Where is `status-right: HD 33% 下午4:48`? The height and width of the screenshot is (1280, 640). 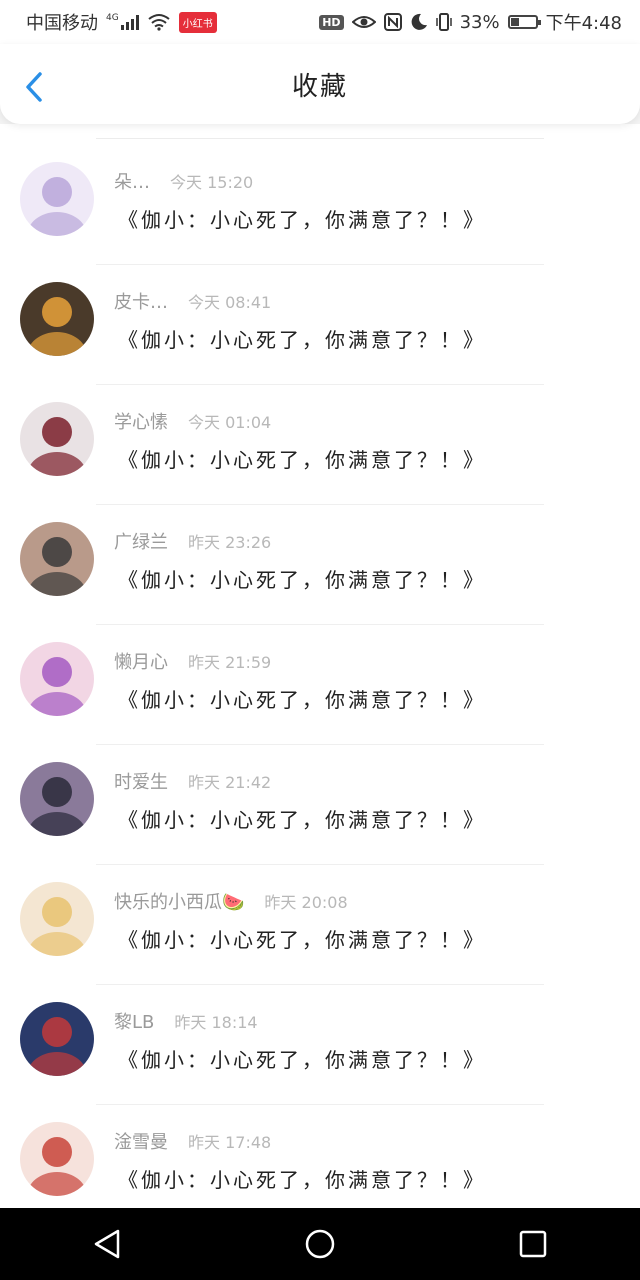
status-right: HD 33% 下午4:48 is located at coordinates (470, 22).